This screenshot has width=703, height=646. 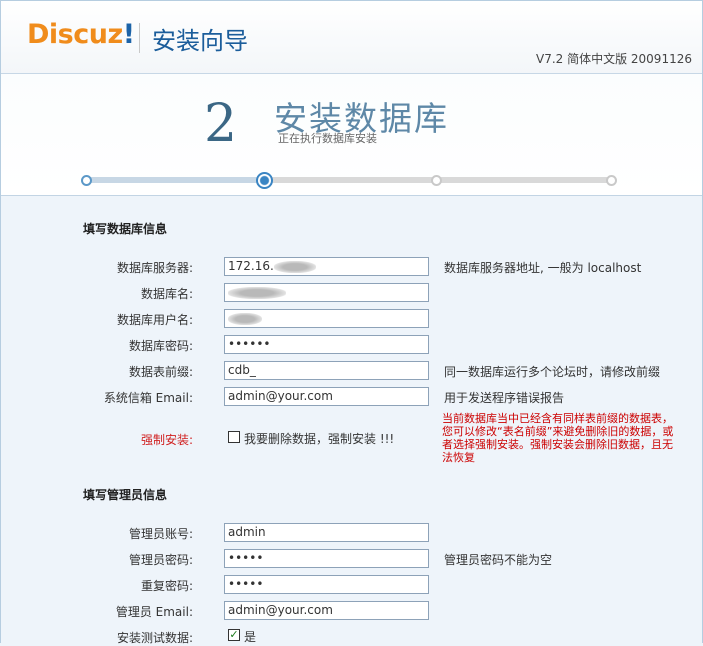 What do you see at coordinates (154, 612) in the screenshot?
I see `admin-email-label: 管理员 Email:` at bounding box center [154, 612].